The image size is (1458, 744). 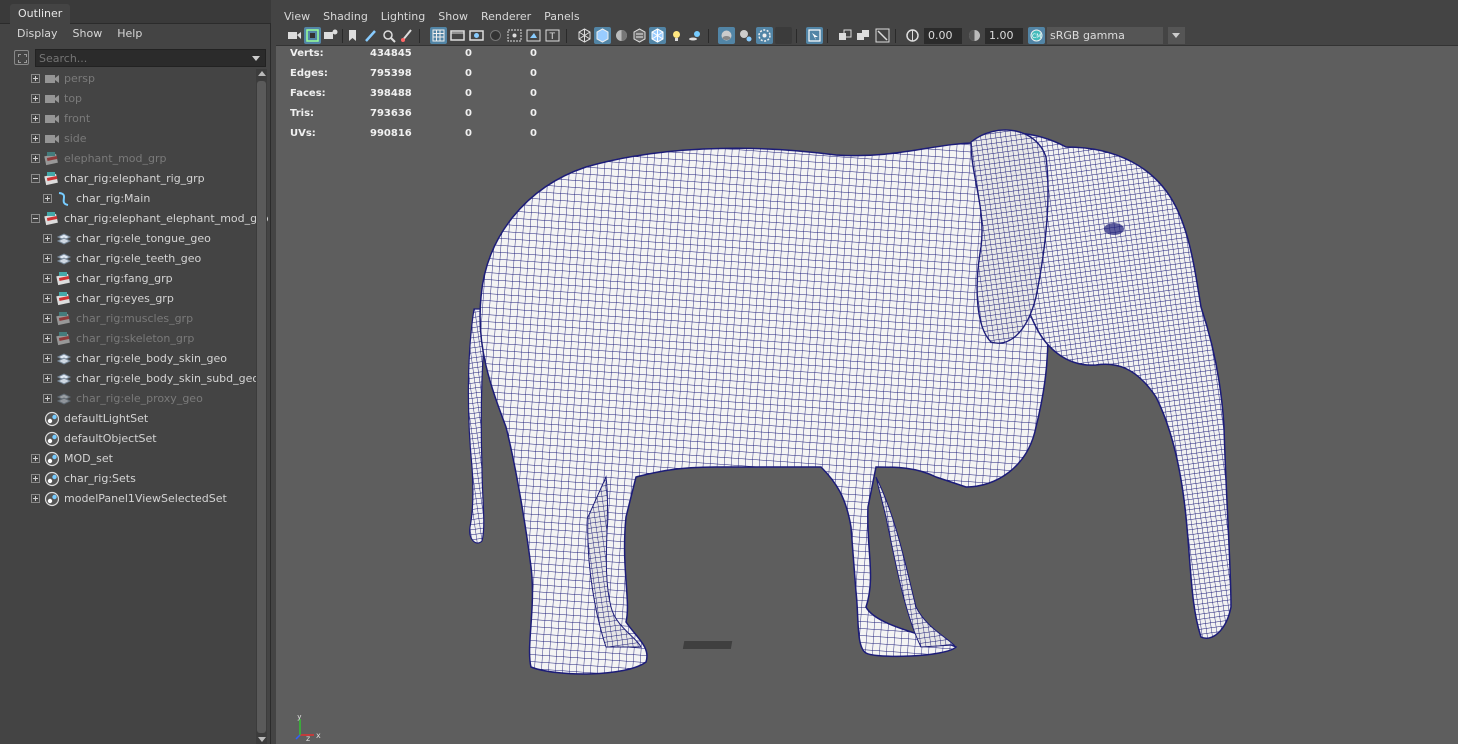 What do you see at coordinates (52, 119) in the screenshot?
I see `camera-icon` at bounding box center [52, 119].